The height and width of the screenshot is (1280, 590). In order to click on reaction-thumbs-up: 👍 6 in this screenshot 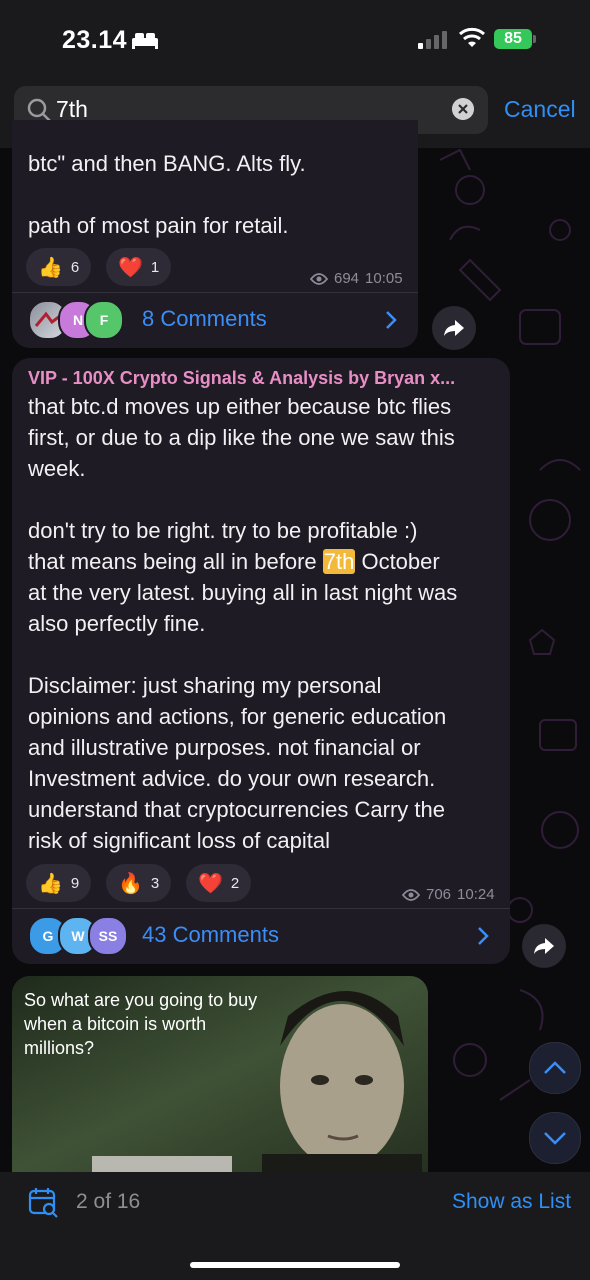, I will do `click(59, 267)`.